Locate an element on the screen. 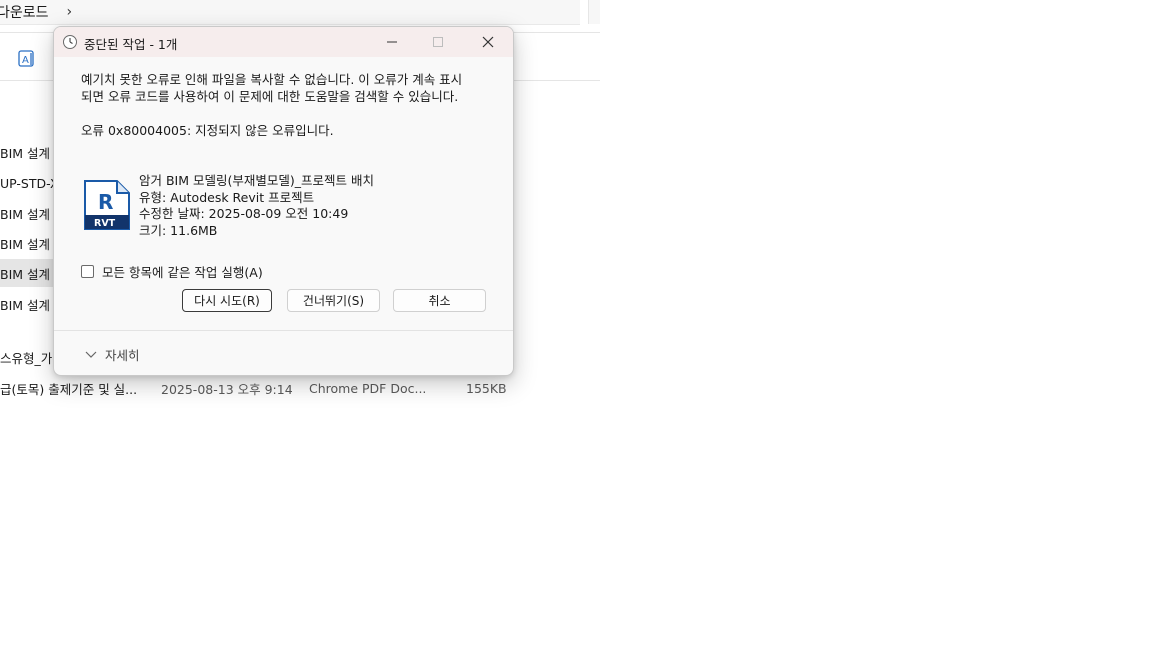 This screenshot has height=648, width=1152. revit-file-icon: R RVT is located at coordinates (107, 206).